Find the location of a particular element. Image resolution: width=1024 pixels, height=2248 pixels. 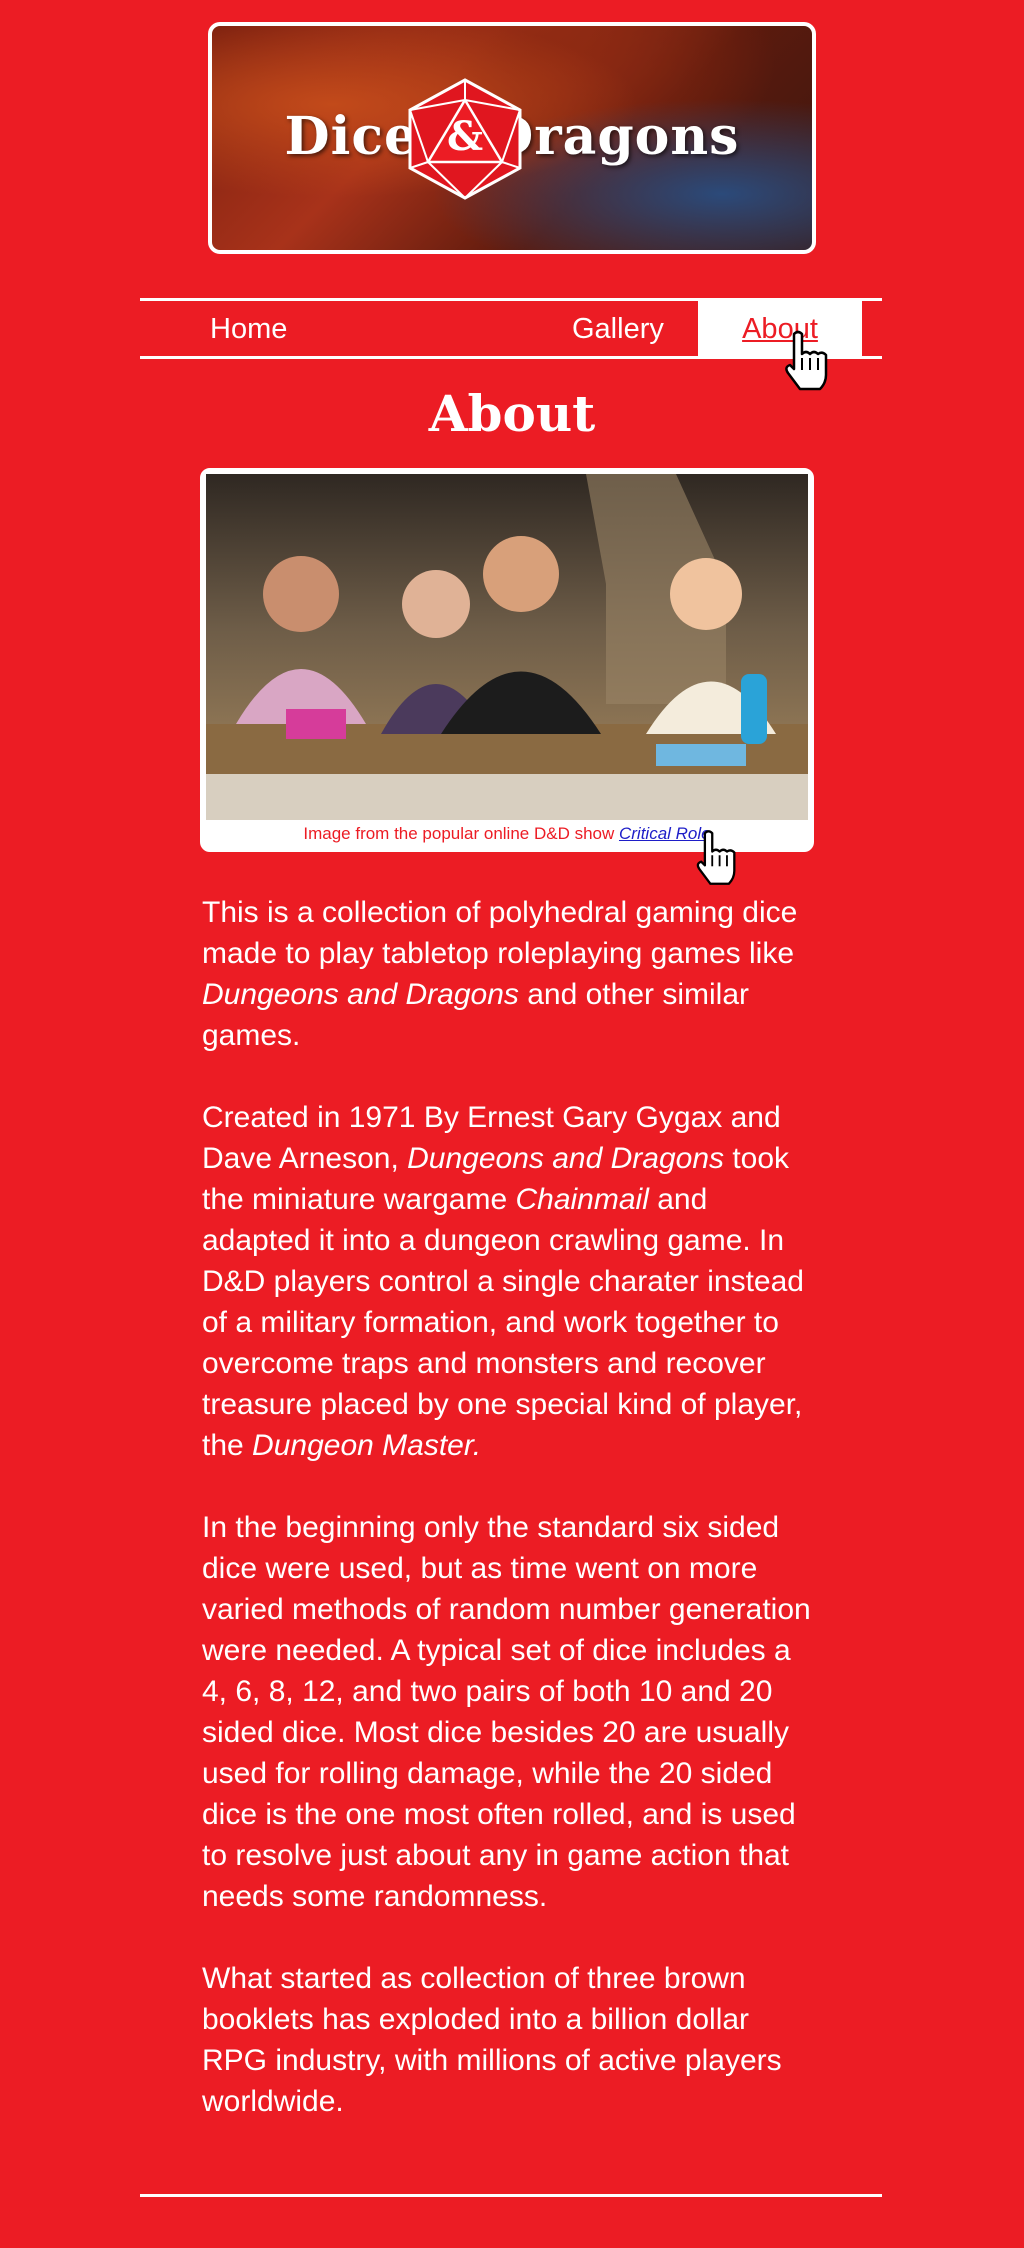

site-banner: Dice Dragons & is located at coordinates (512, 138).